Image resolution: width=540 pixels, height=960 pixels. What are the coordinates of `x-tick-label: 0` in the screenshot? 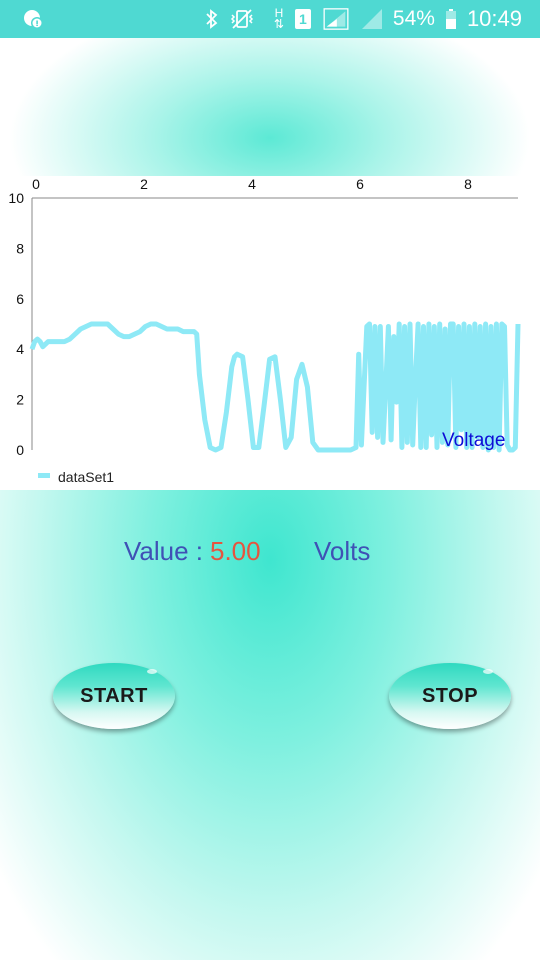 It's located at (36, 184).